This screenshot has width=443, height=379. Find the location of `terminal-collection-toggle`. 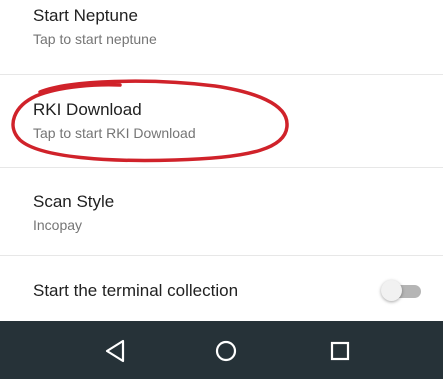

terminal-collection-toggle is located at coordinates (401, 290).